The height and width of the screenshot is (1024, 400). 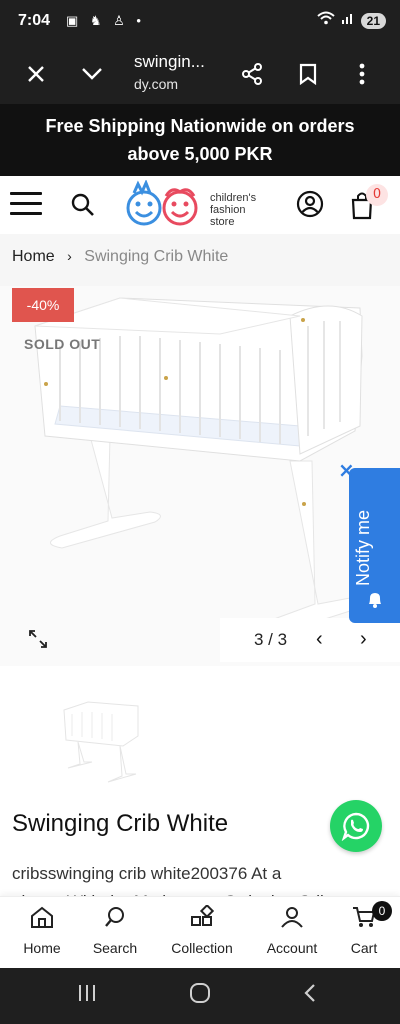 I want to click on zoom-button, so click(x=38, y=641).